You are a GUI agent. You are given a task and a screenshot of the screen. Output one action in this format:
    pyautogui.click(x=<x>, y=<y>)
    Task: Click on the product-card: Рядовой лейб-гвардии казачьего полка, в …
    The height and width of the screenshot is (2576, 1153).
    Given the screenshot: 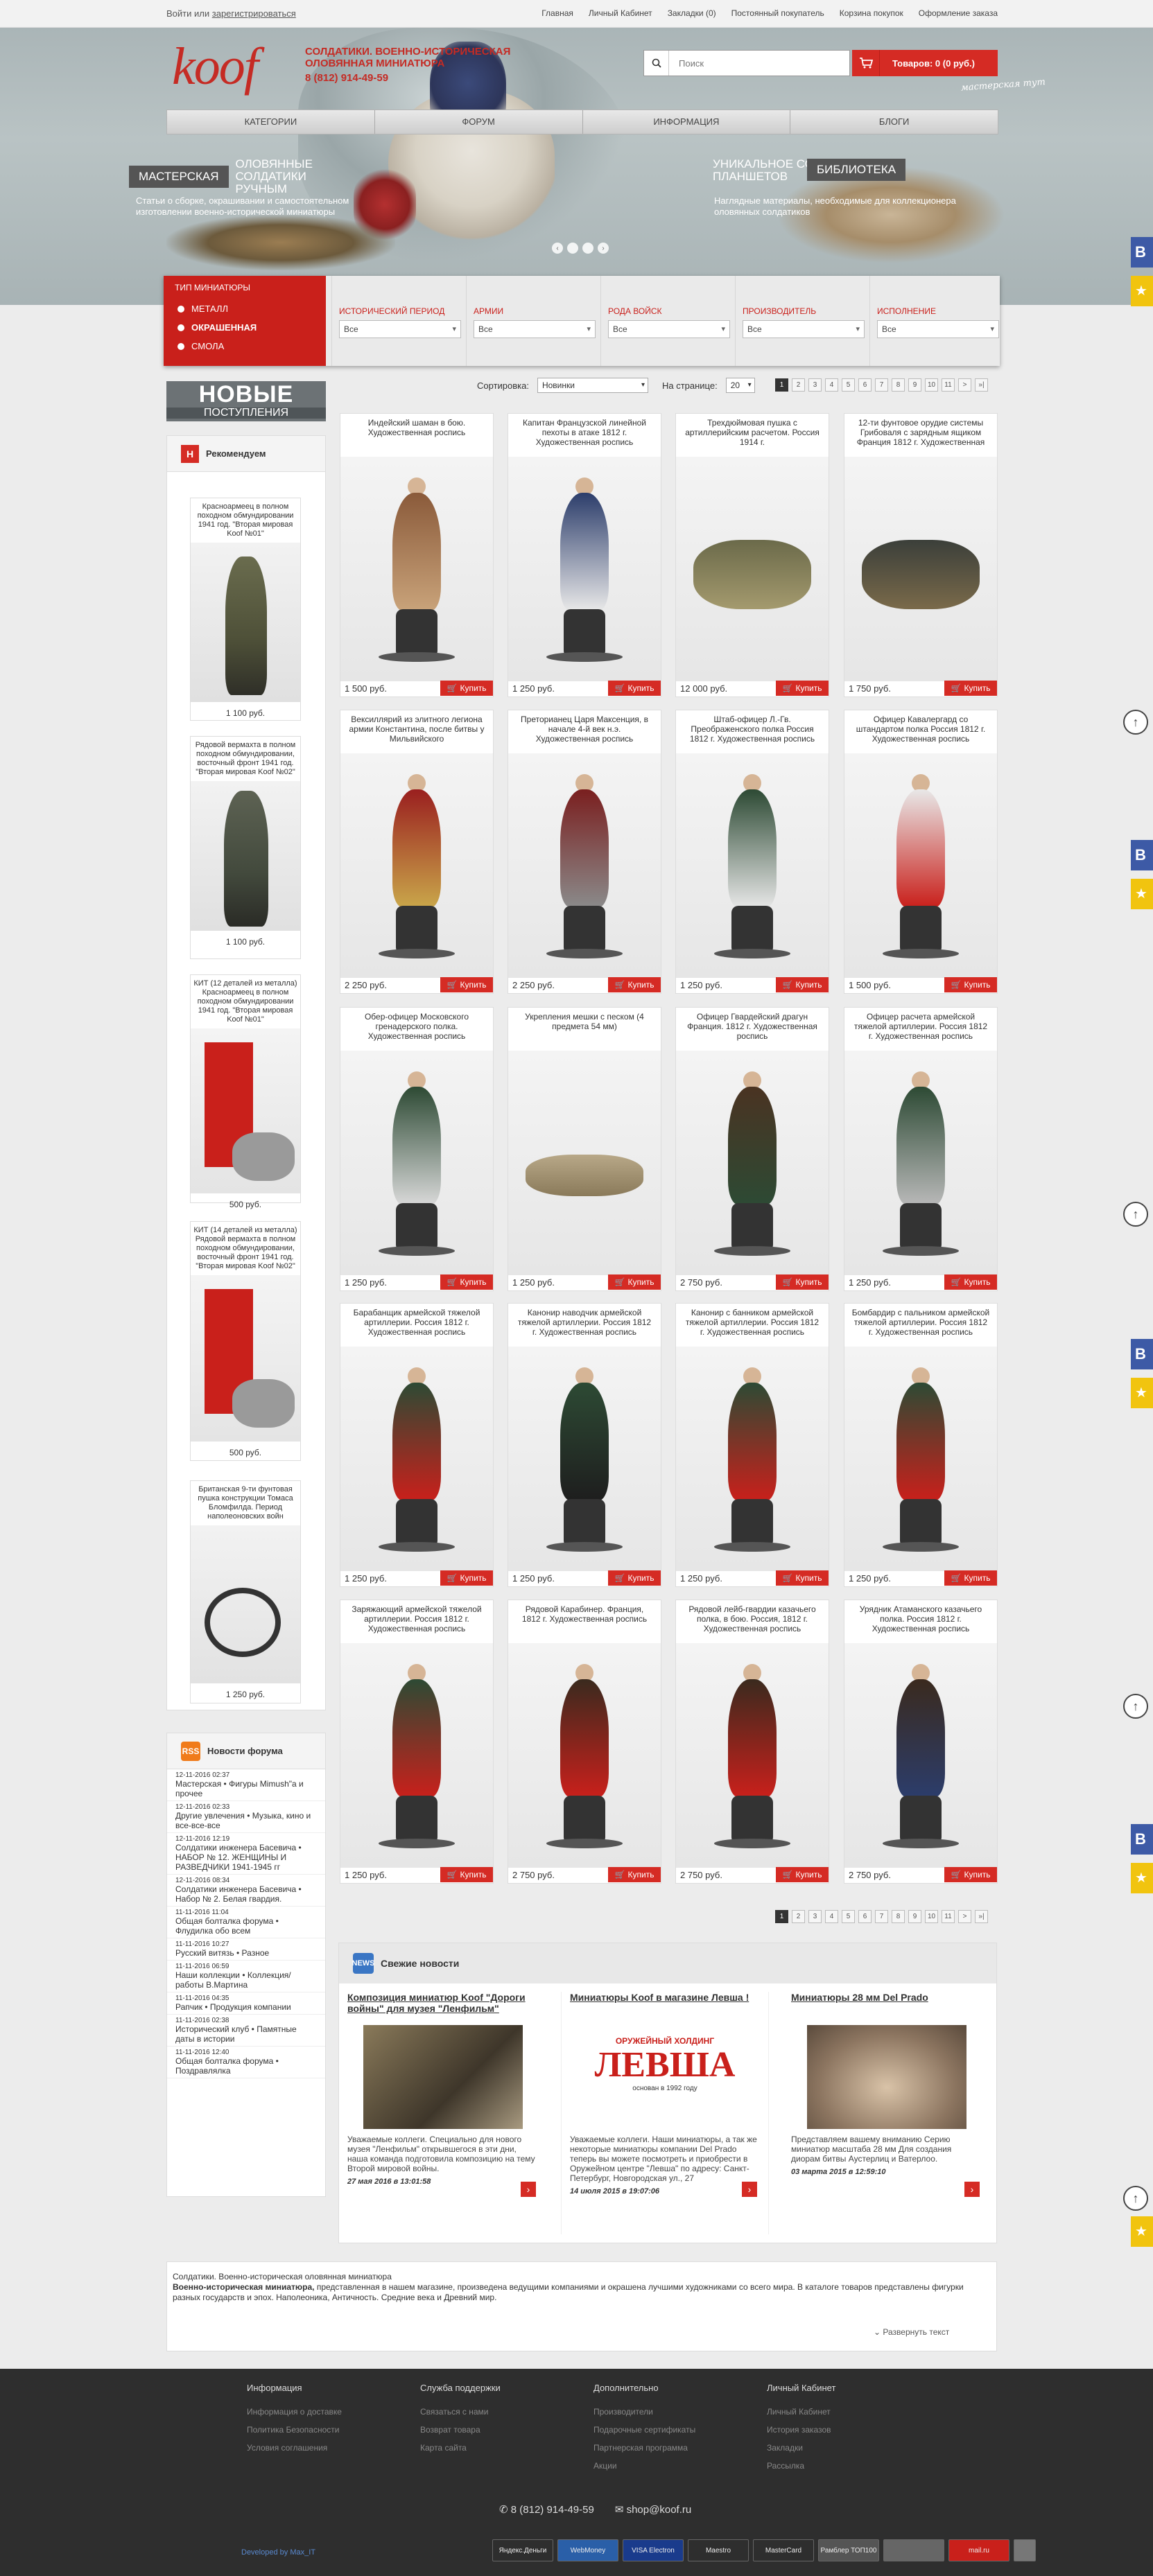 What is the action you would take?
    pyautogui.click(x=752, y=1742)
    